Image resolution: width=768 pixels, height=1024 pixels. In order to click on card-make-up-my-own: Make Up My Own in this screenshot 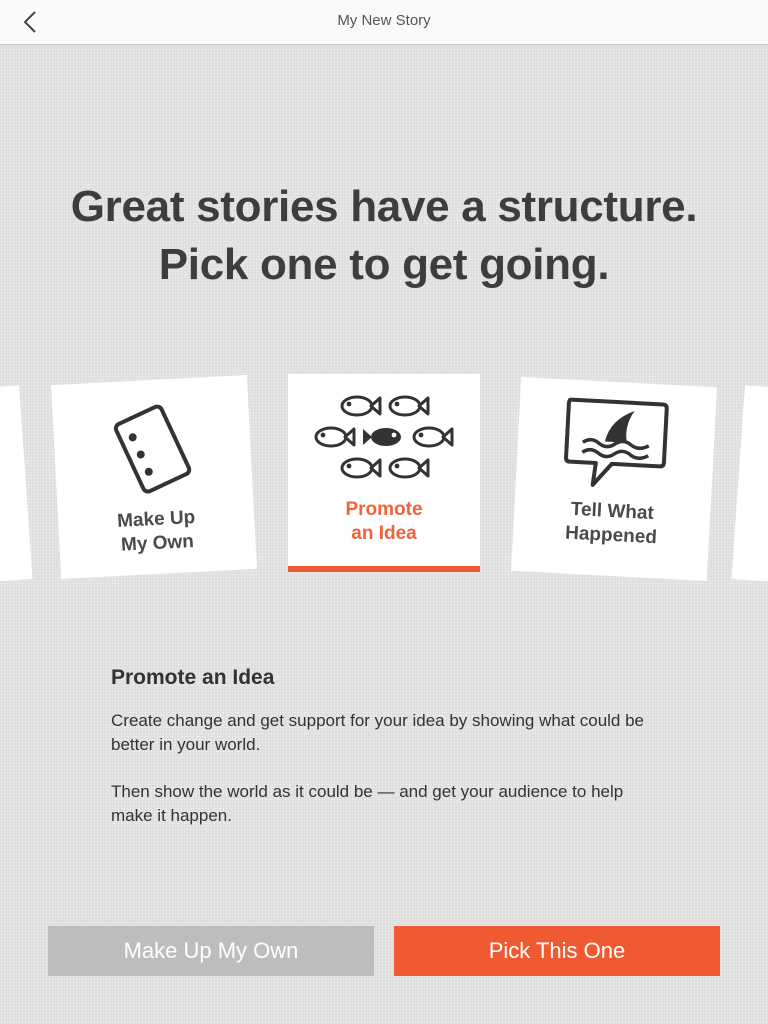, I will do `click(154, 477)`.